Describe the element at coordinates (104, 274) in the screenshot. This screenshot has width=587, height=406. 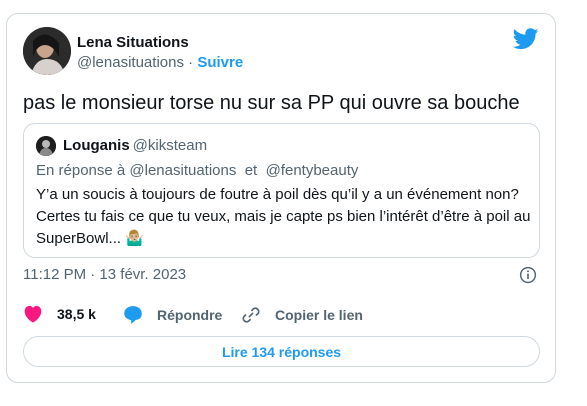
I see `tweet-timestamp: 11:12 PM · 13 févr. 2023` at that location.